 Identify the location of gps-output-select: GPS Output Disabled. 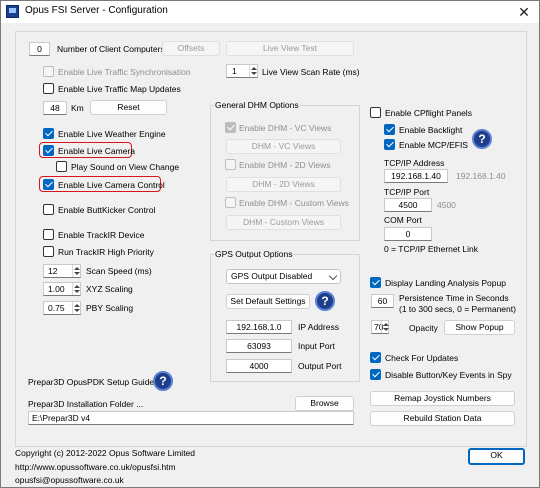
(283, 276).